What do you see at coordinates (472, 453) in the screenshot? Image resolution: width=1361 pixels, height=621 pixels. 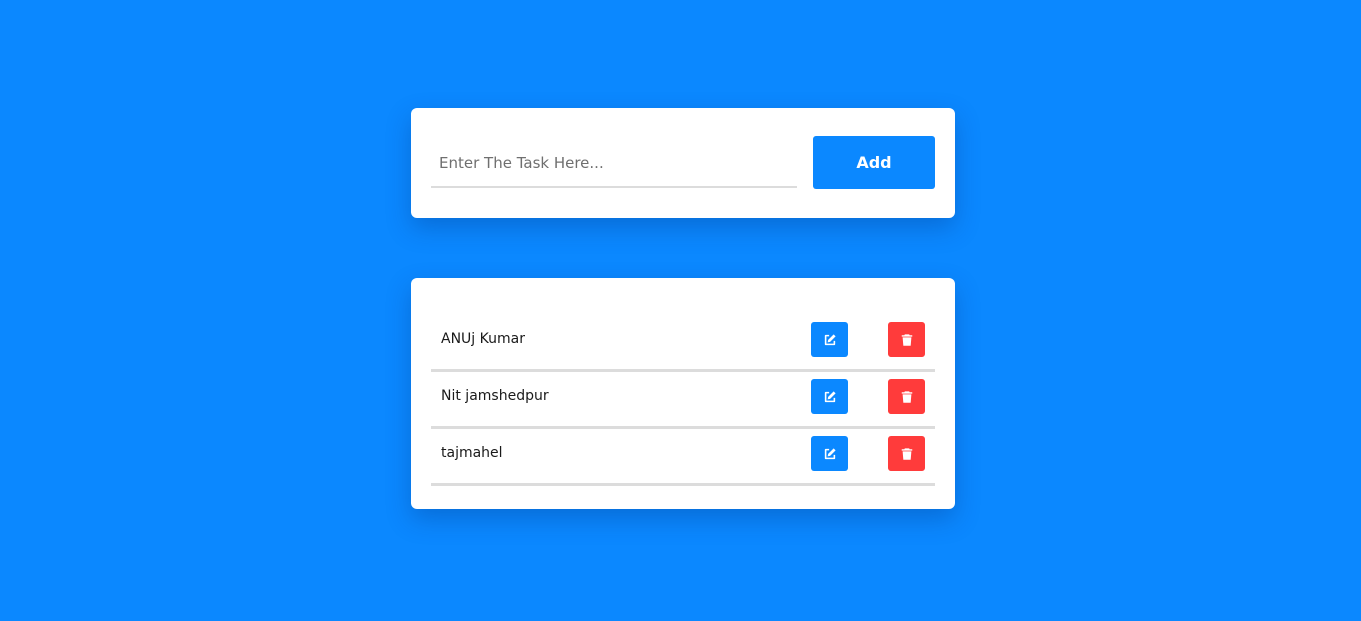 I see `task-text: tajmahel` at bounding box center [472, 453].